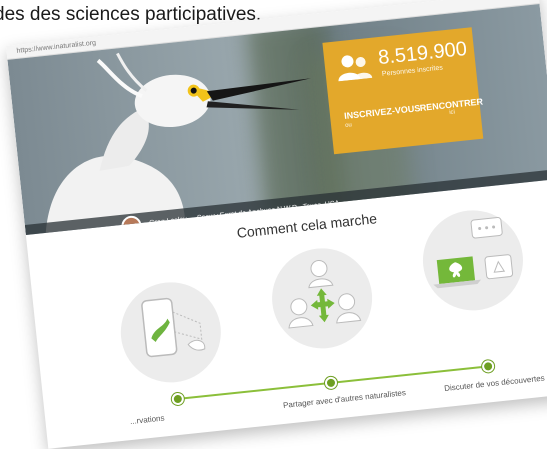 The height and width of the screenshot is (449, 547). I want to click on step-1-circle, so click(170, 332).